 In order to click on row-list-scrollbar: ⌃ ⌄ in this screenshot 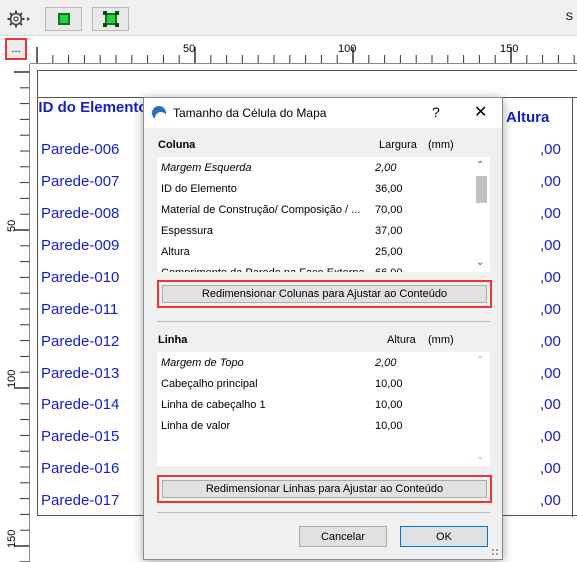, I will do `click(481, 409)`.